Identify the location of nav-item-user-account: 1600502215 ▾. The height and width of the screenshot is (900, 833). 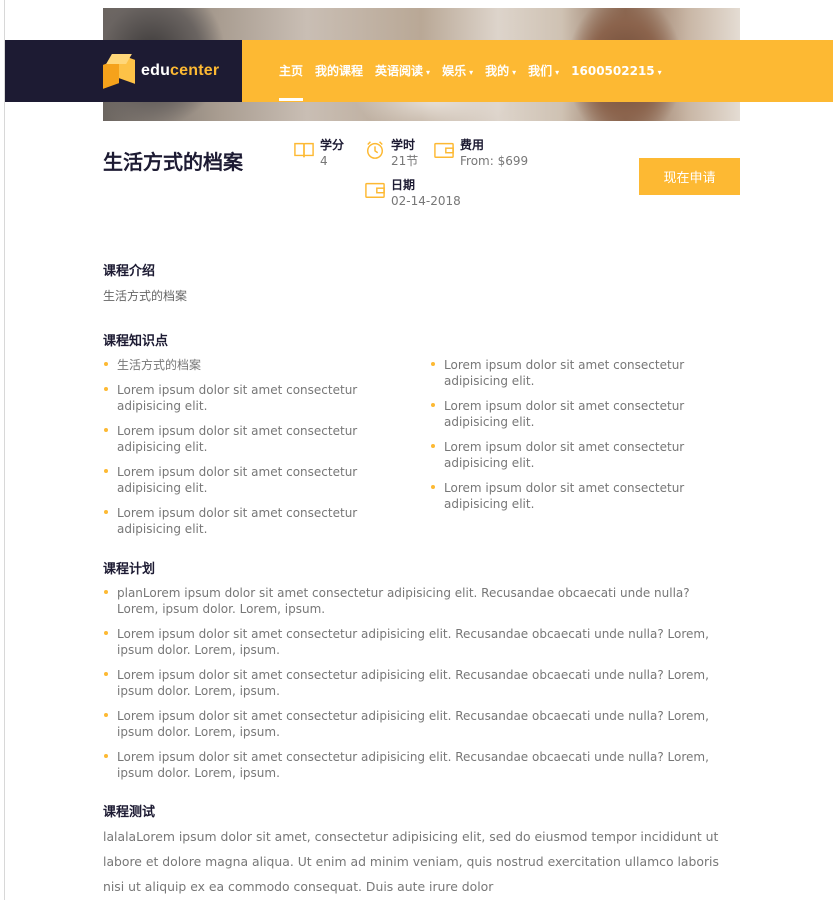
(616, 71).